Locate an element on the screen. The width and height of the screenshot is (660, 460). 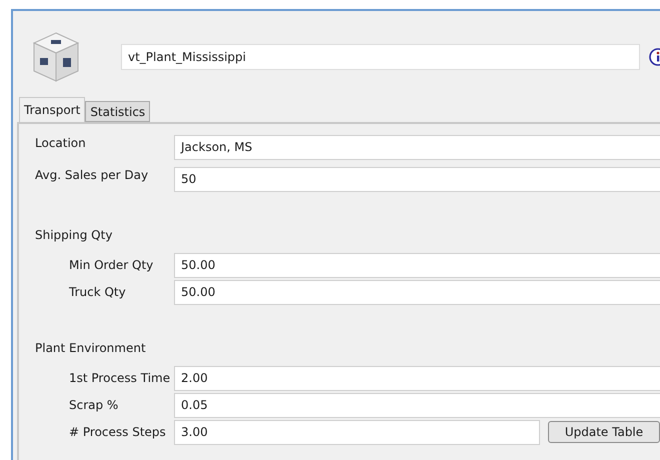
field-label: Location is located at coordinates (61, 143).